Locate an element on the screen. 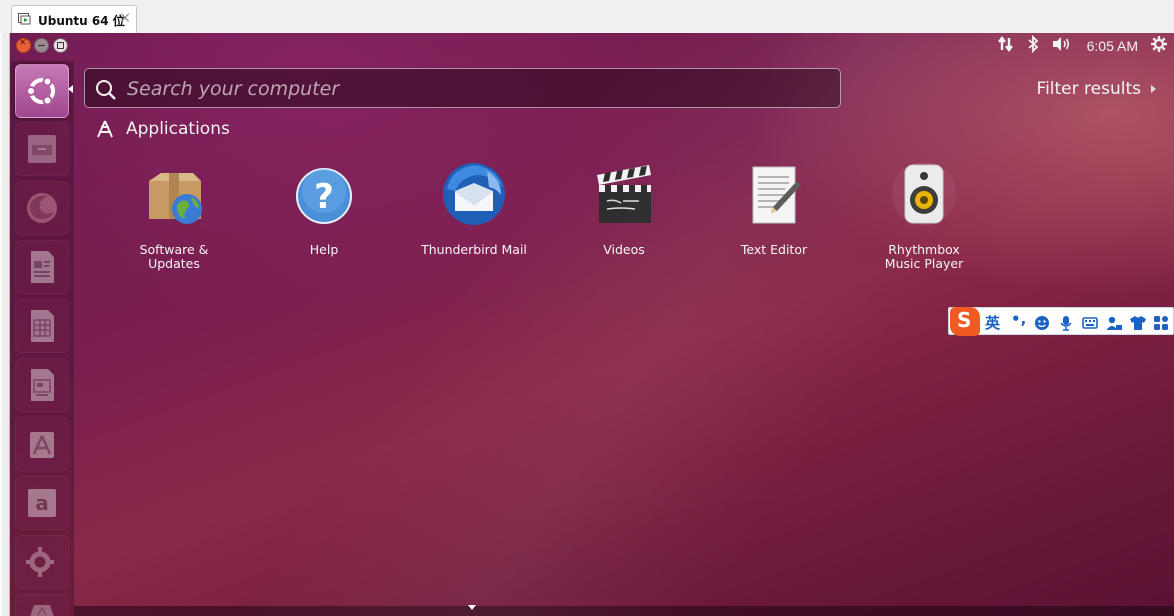  thunderbird-icon is located at coordinates (474, 194).